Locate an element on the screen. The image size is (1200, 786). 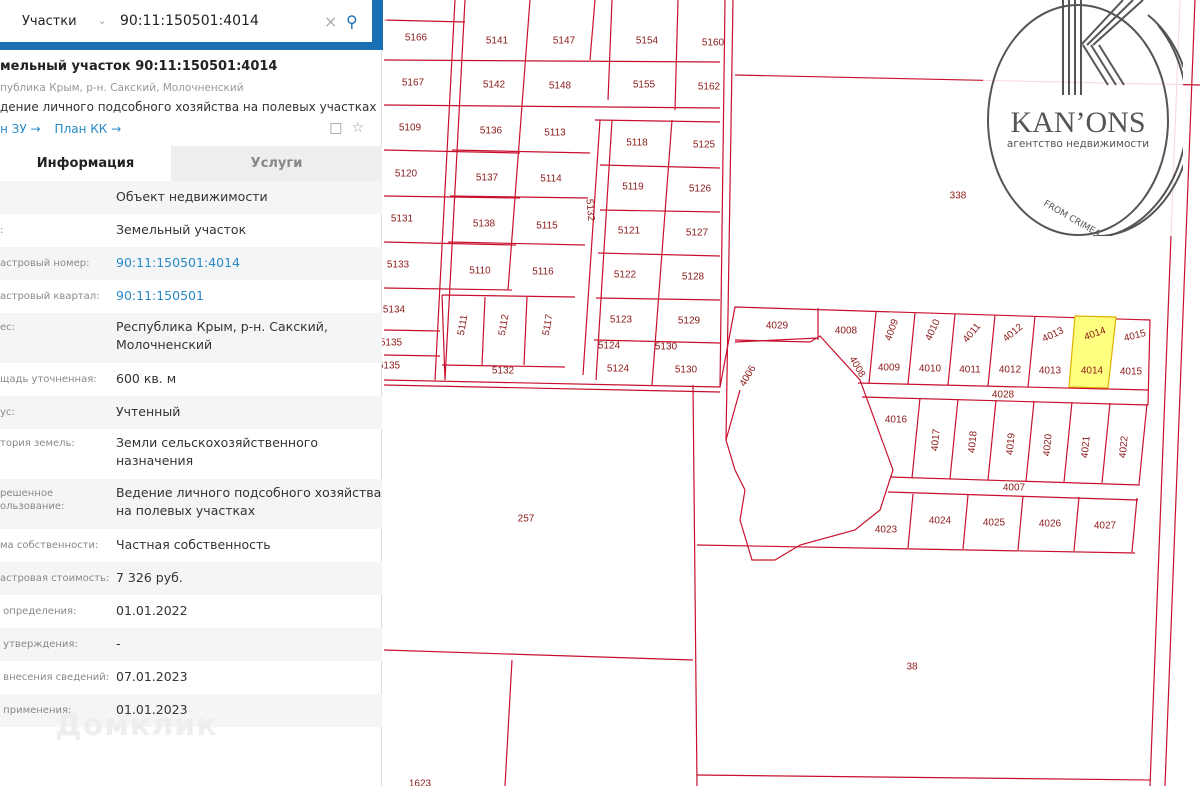
parcel-label: 5125 is located at coordinates (704, 145).